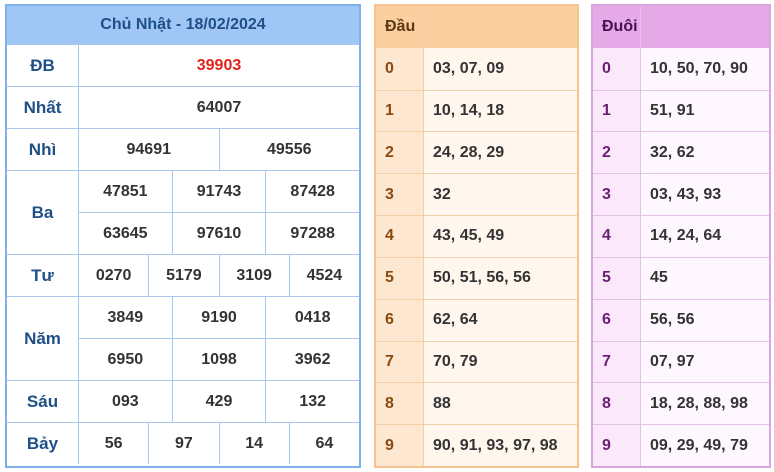 This screenshot has width=774, height=472. I want to click on prize-line: 0270 5179 3109 4524, so click(219, 275).